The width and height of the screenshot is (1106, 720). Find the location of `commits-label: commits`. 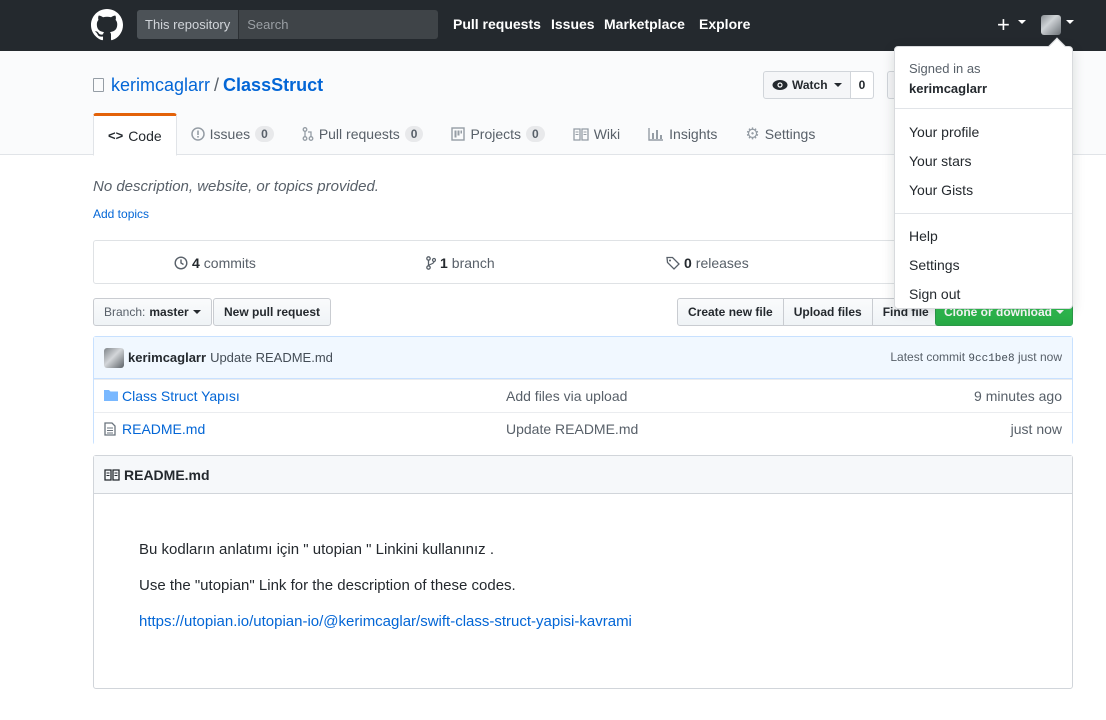

commits-label: commits is located at coordinates (229, 263).